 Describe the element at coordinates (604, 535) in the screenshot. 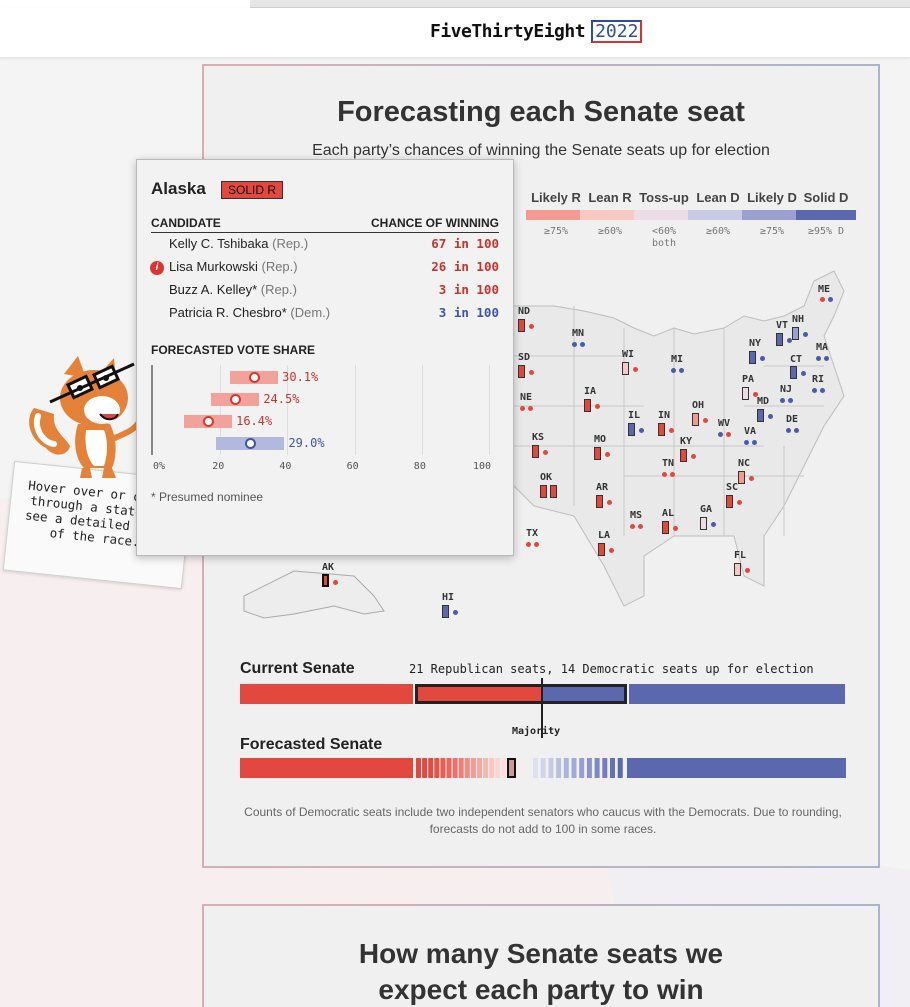

I see `state-label-la: LA` at that location.